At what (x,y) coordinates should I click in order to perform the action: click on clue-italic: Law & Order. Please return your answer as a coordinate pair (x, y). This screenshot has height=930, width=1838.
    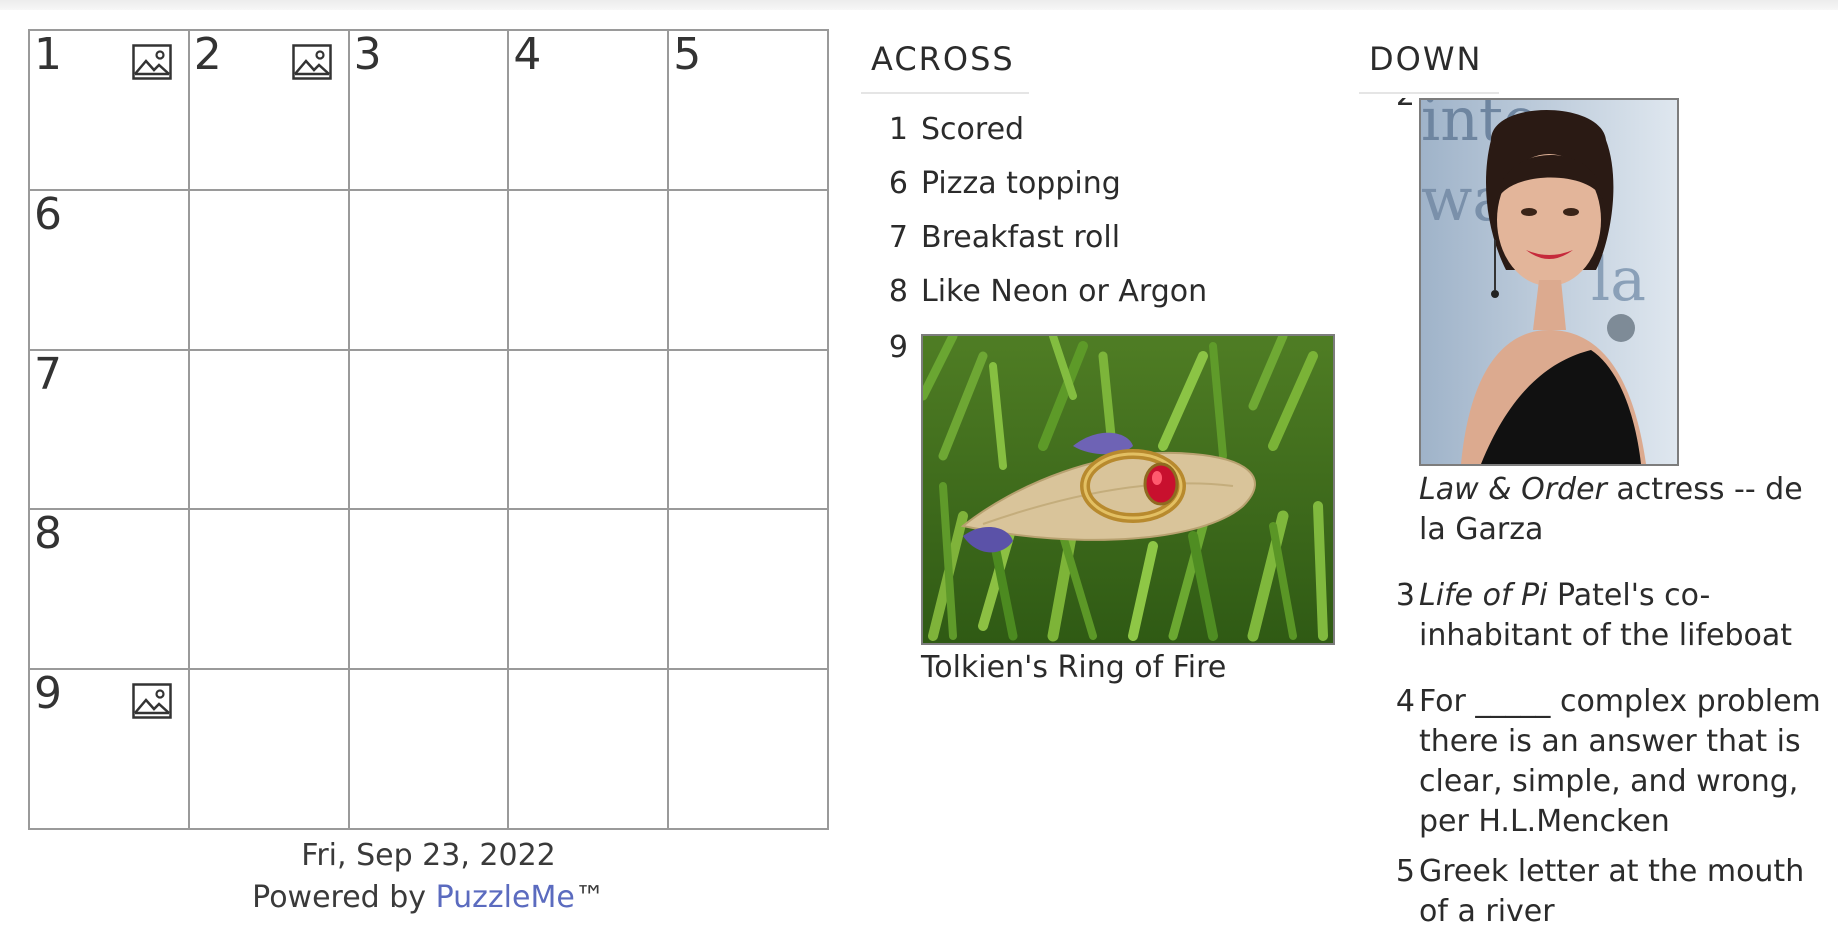
    Looking at the image, I should click on (1513, 489).